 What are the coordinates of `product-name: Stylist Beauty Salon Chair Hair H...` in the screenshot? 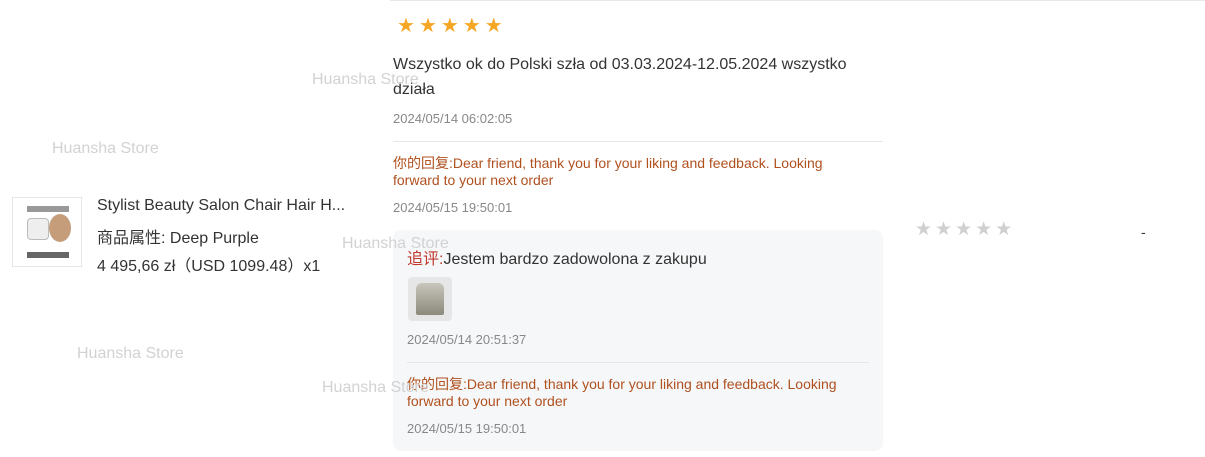 It's located at (227, 206).